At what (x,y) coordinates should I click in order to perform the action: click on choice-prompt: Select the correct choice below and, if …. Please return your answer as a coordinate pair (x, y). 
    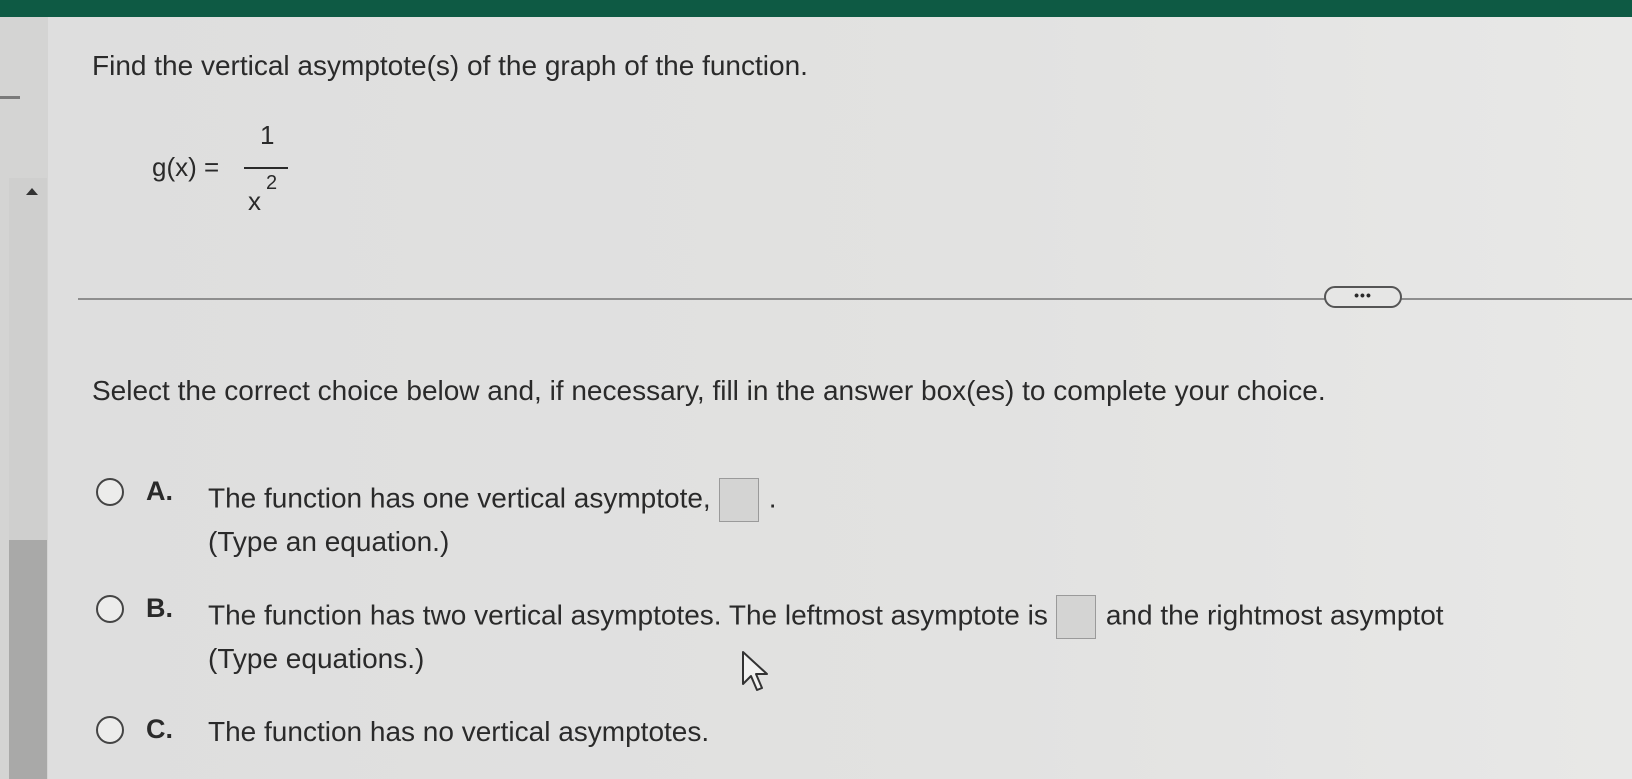
    Looking at the image, I should click on (709, 390).